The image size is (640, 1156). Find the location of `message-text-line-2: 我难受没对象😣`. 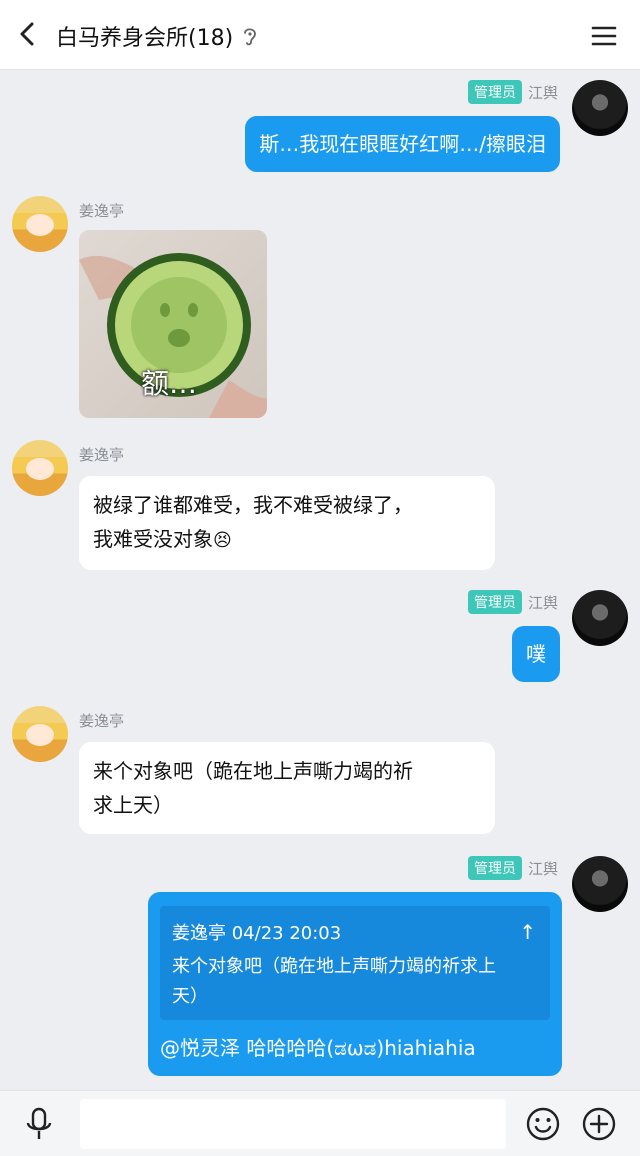

message-text-line-2: 我难受没对象😣 is located at coordinates (162, 539).